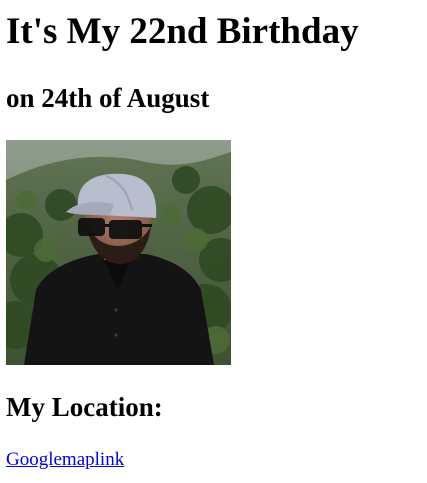 The image size is (427, 483). I want to click on google-map-link: Googlemaplink, so click(65, 460).